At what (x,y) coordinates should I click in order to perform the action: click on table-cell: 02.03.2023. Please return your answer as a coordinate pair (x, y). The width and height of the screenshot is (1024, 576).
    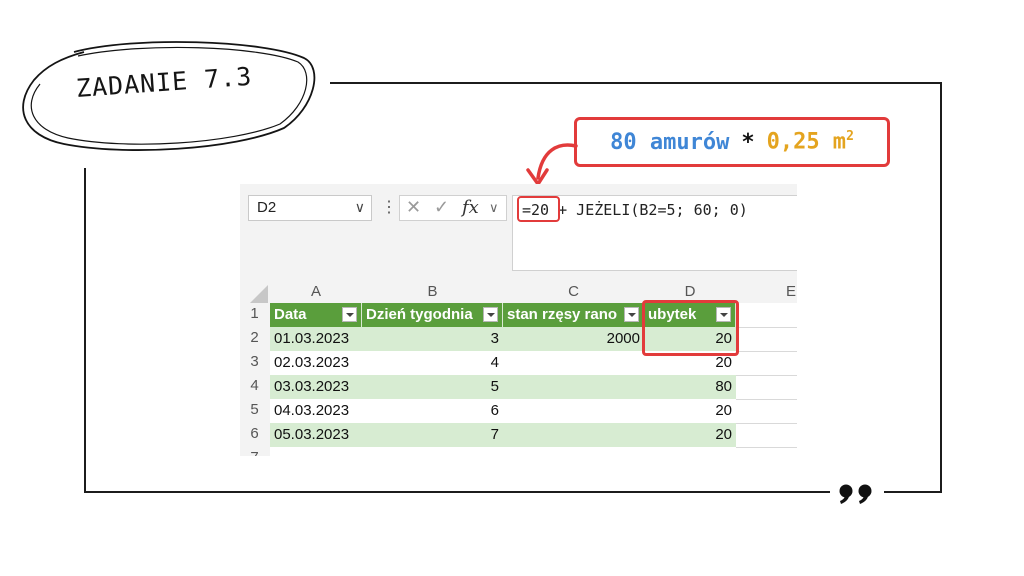
    Looking at the image, I should click on (316, 363).